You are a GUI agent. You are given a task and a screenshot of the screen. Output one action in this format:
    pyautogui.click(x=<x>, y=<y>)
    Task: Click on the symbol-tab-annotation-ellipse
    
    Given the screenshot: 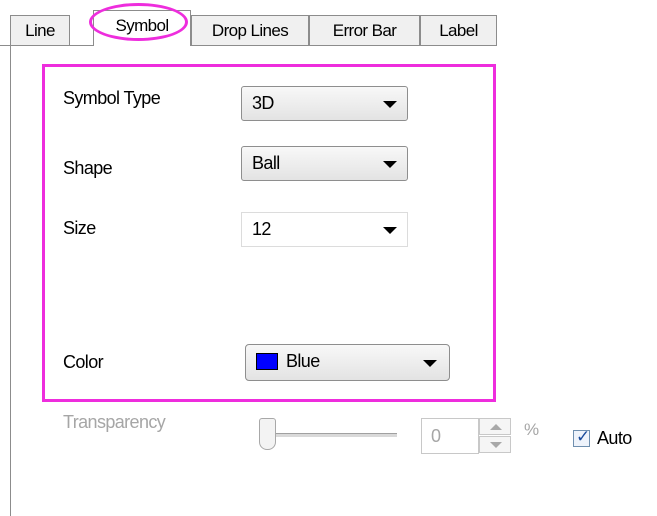 What is the action you would take?
    pyautogui.click(x=138, y=22)
    